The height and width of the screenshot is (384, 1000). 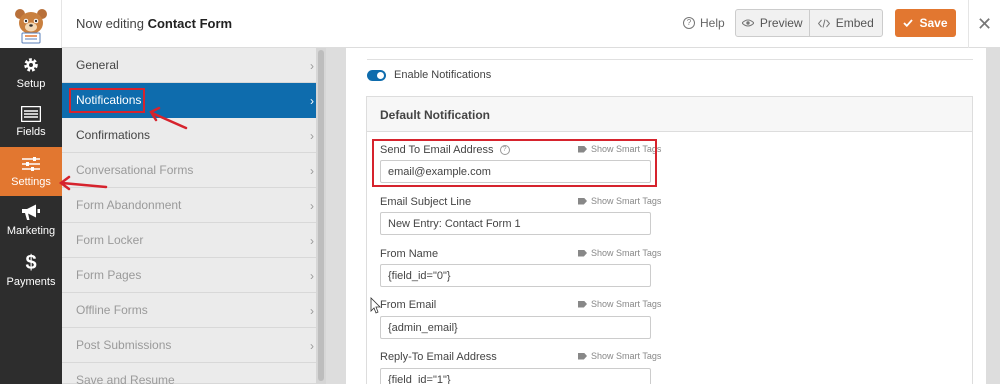 I want to click on save-button: Save, so click(x=925, y=23).